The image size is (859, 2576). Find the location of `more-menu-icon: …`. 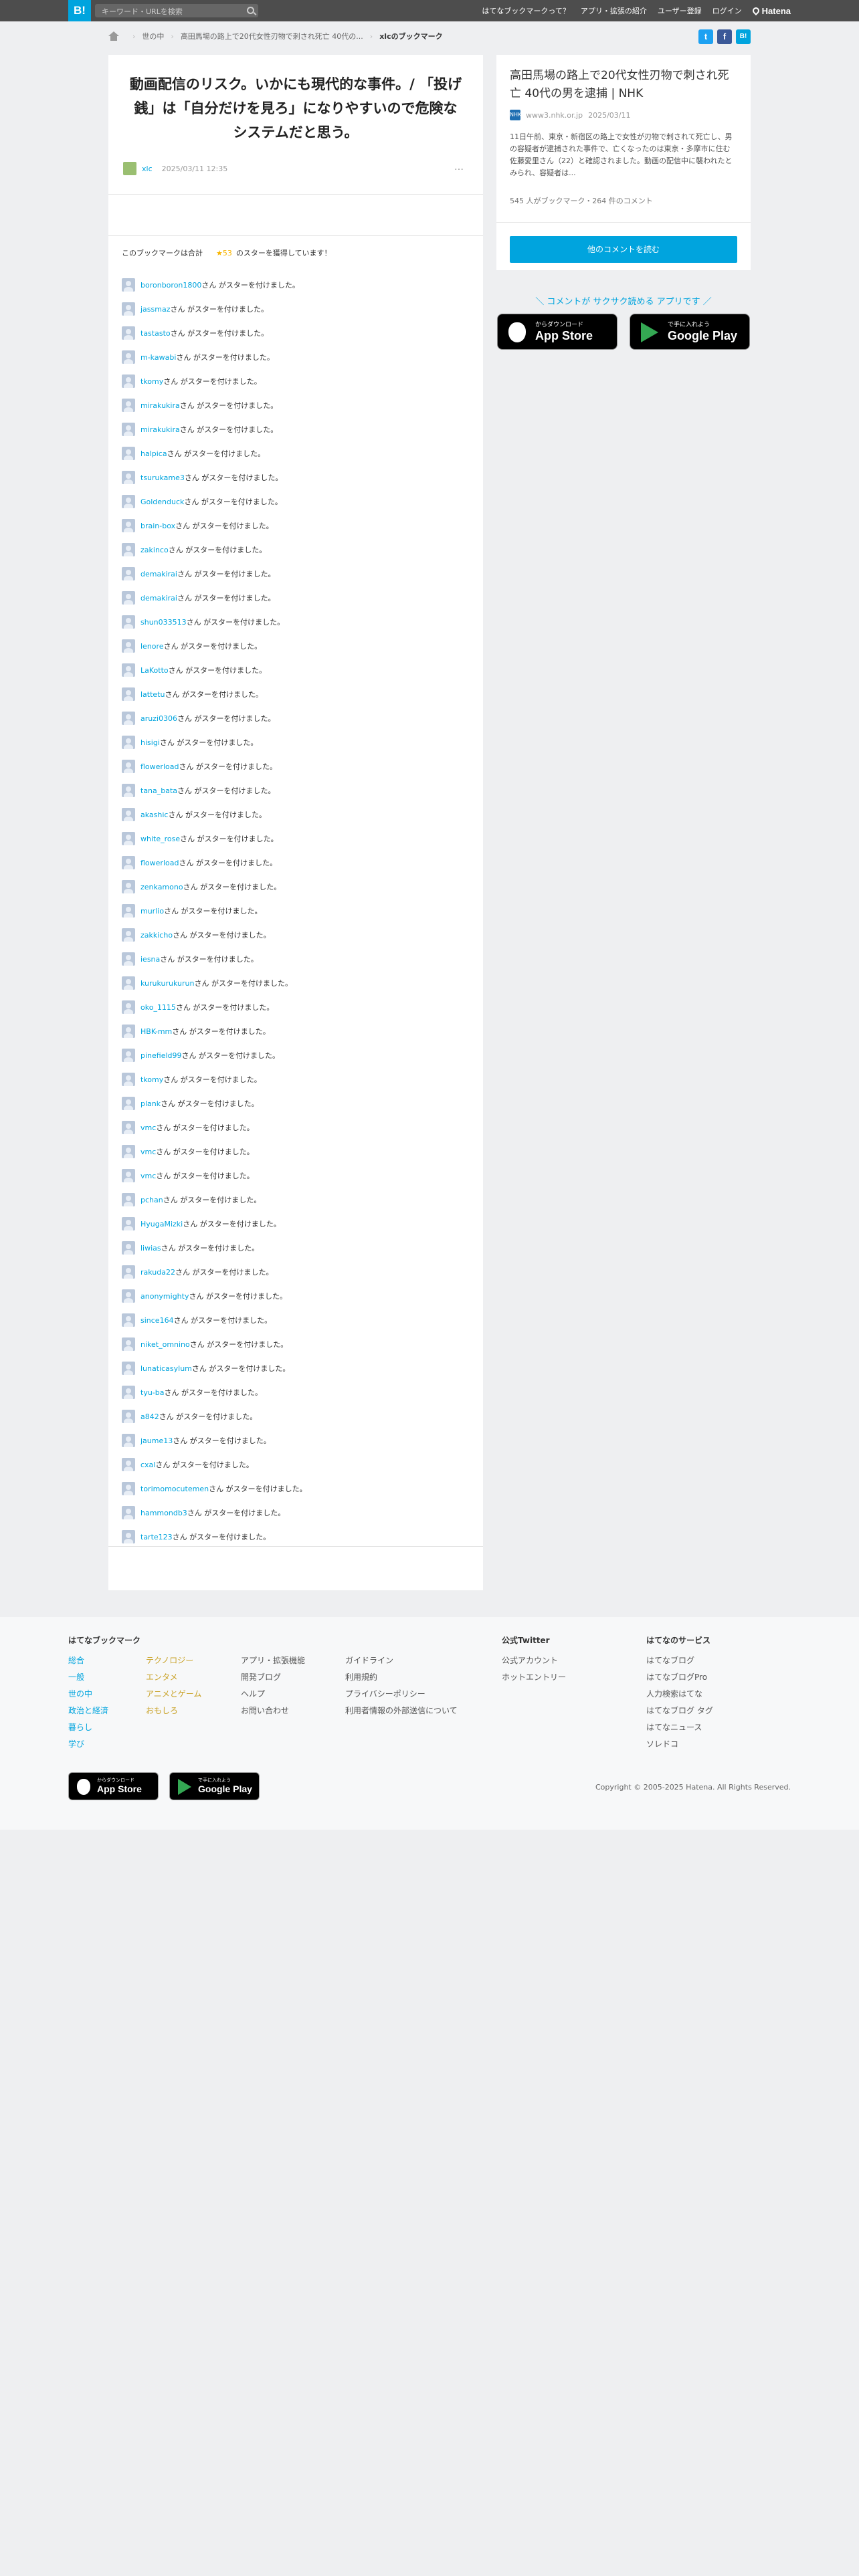

more-menu-icon: … is located at coordinates (459, 167).